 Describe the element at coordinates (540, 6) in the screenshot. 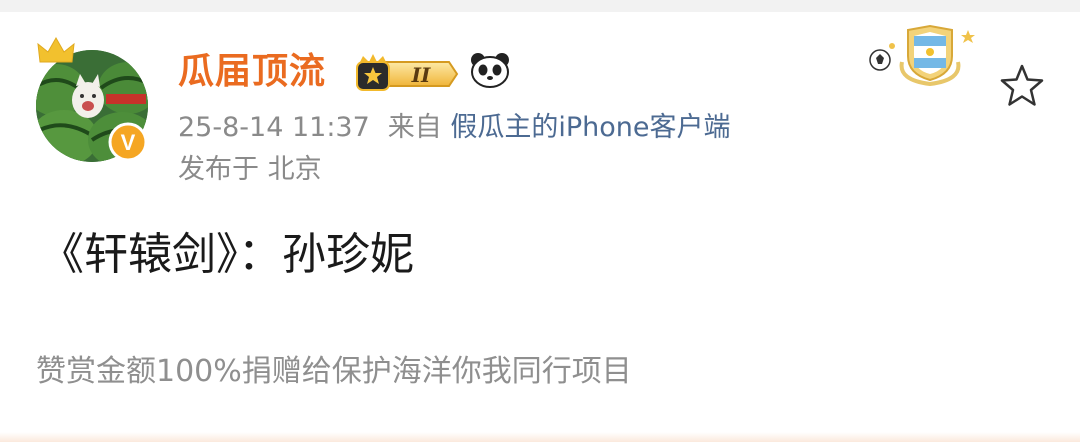

I see `top-separator` at that location.